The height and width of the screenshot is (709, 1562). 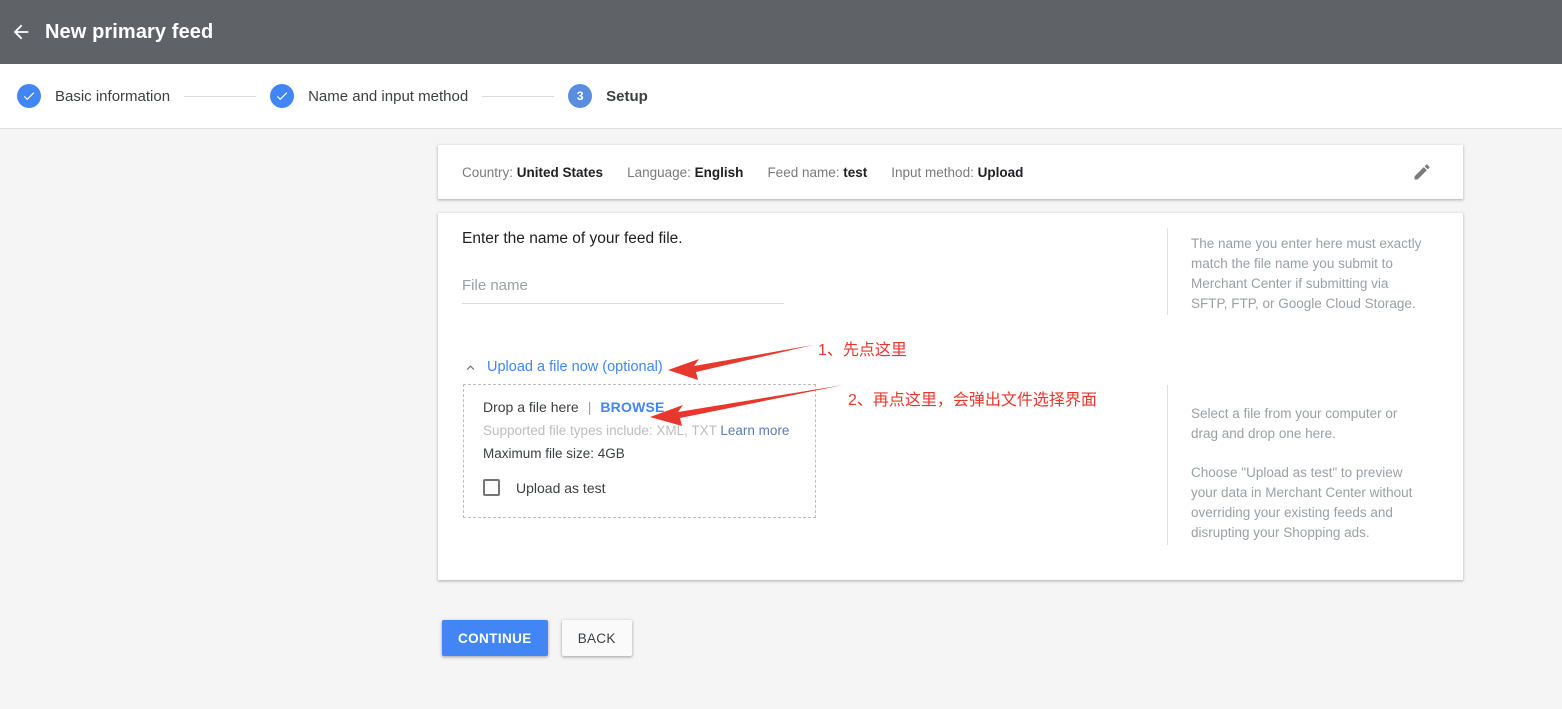 What do you see at coordinates (29, 96) in the screenshot?
I see `step-1-check-icon` at bounding box center [29, 96].